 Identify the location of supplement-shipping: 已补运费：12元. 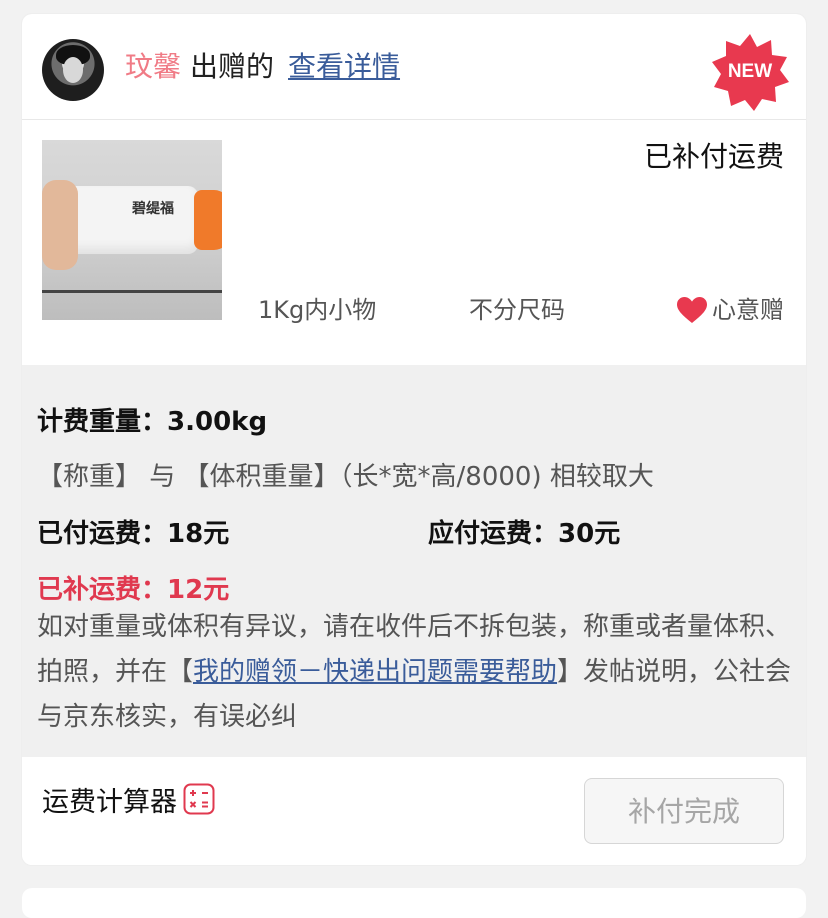
(133, 587).